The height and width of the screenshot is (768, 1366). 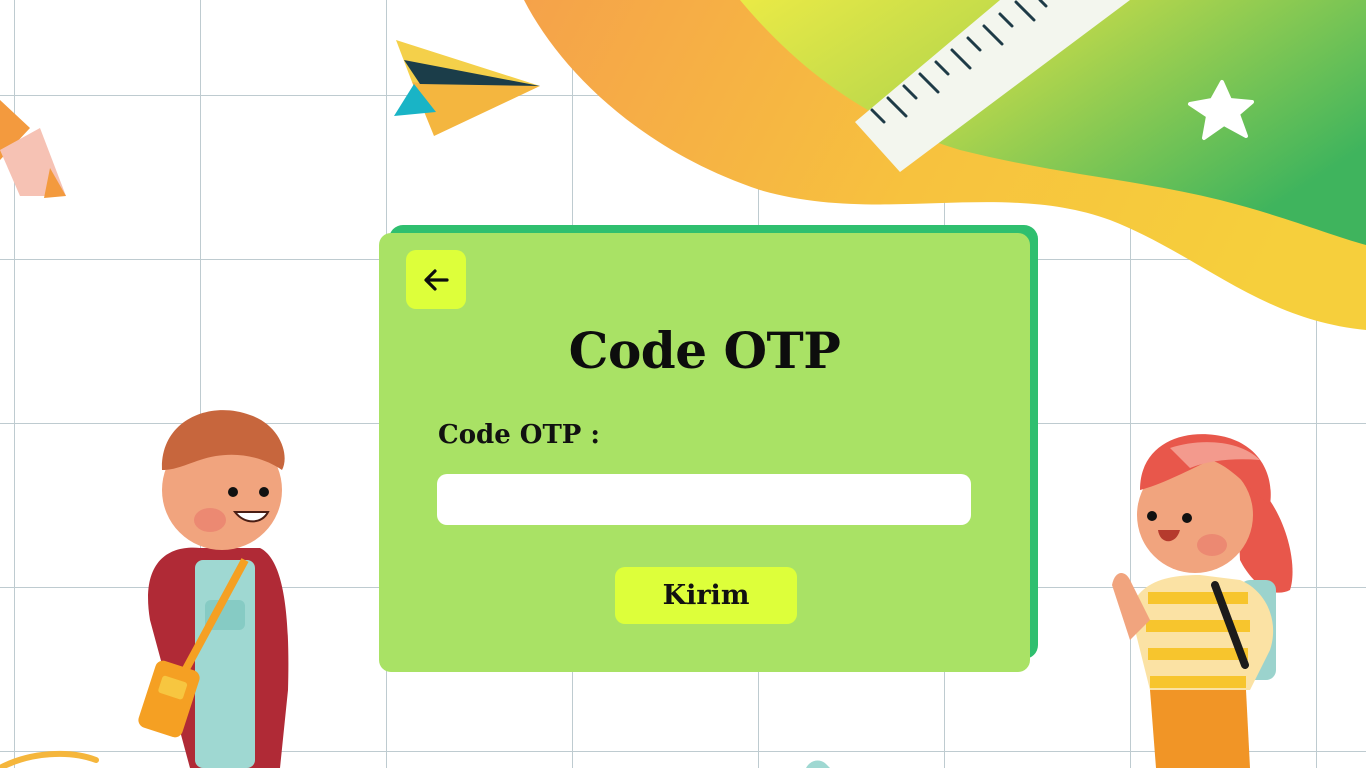 I want to click on girl-illustration, so click(x=1202, y=601).